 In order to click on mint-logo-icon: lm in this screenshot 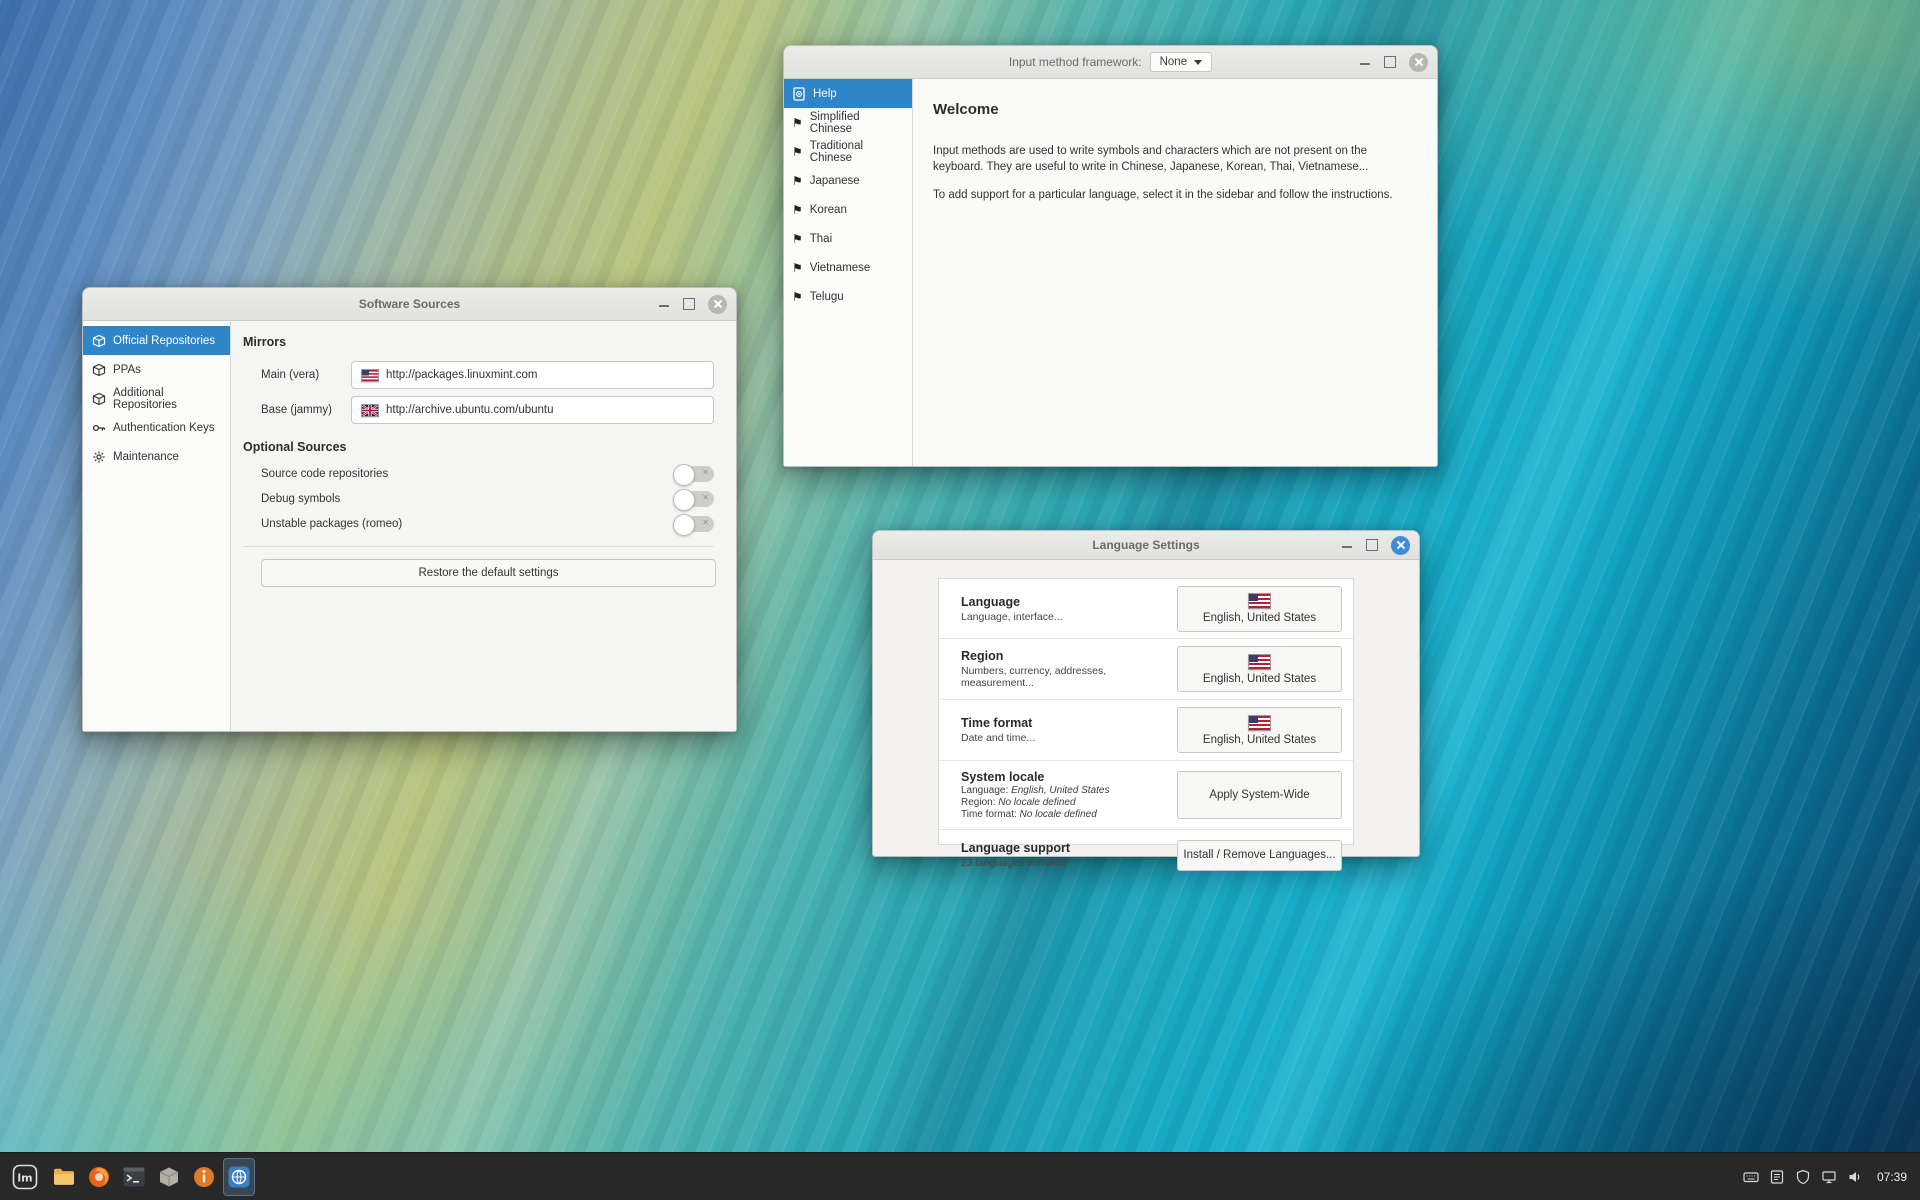, I will do `click(25, 1176)`.